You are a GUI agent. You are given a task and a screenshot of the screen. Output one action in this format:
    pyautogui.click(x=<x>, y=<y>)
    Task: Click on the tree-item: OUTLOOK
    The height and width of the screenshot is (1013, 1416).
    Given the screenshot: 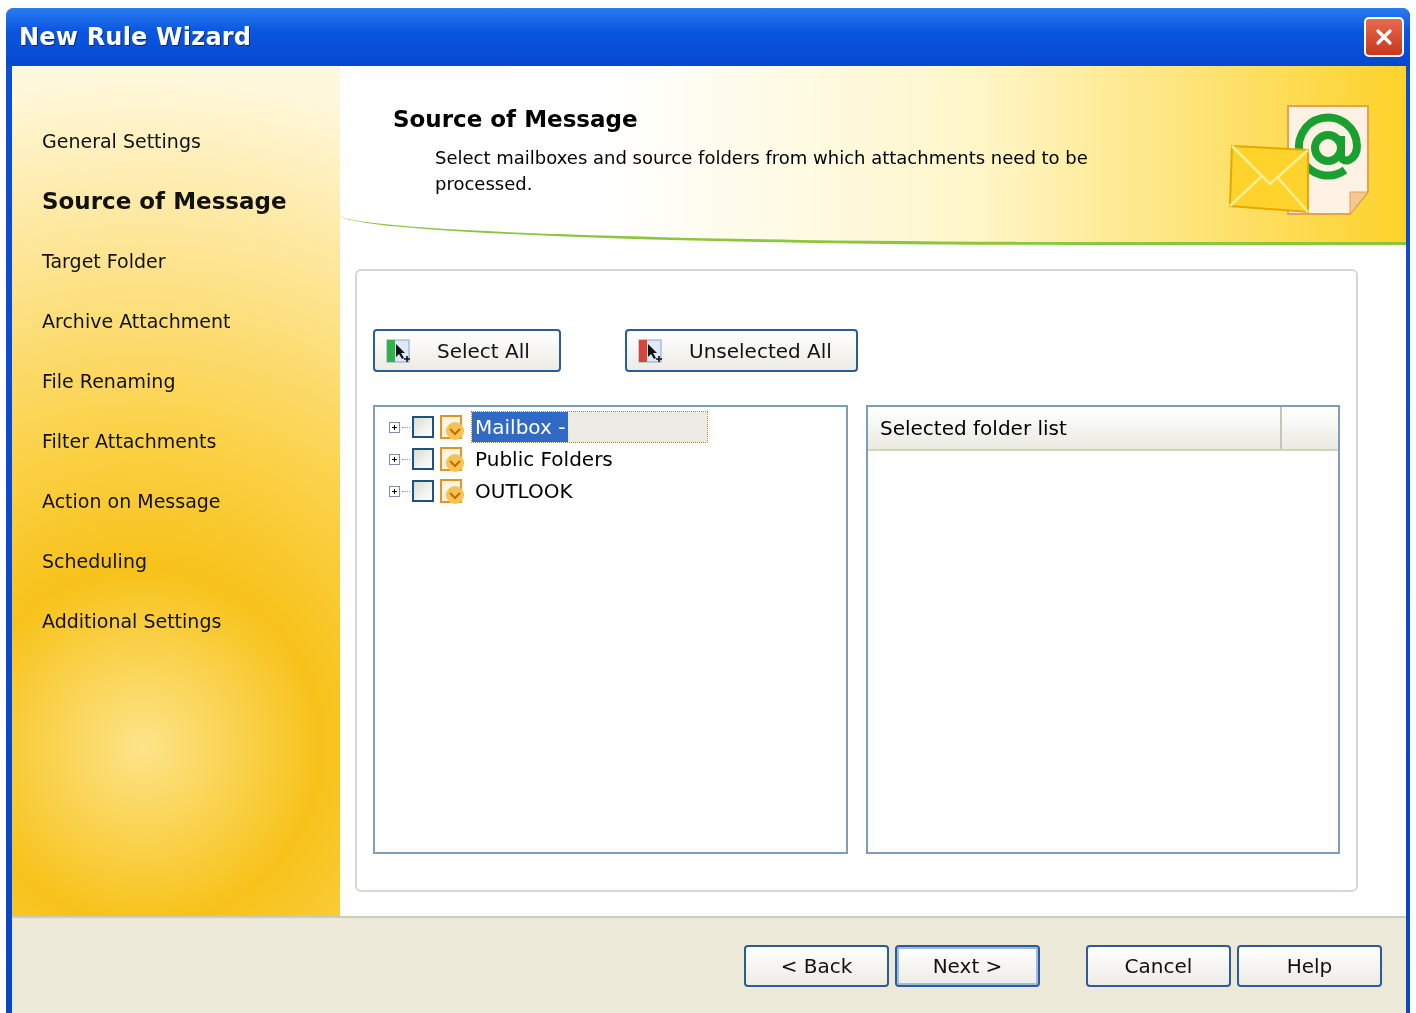 What is the action you would take?
    pyautogui.click(x=524, y=491)
    